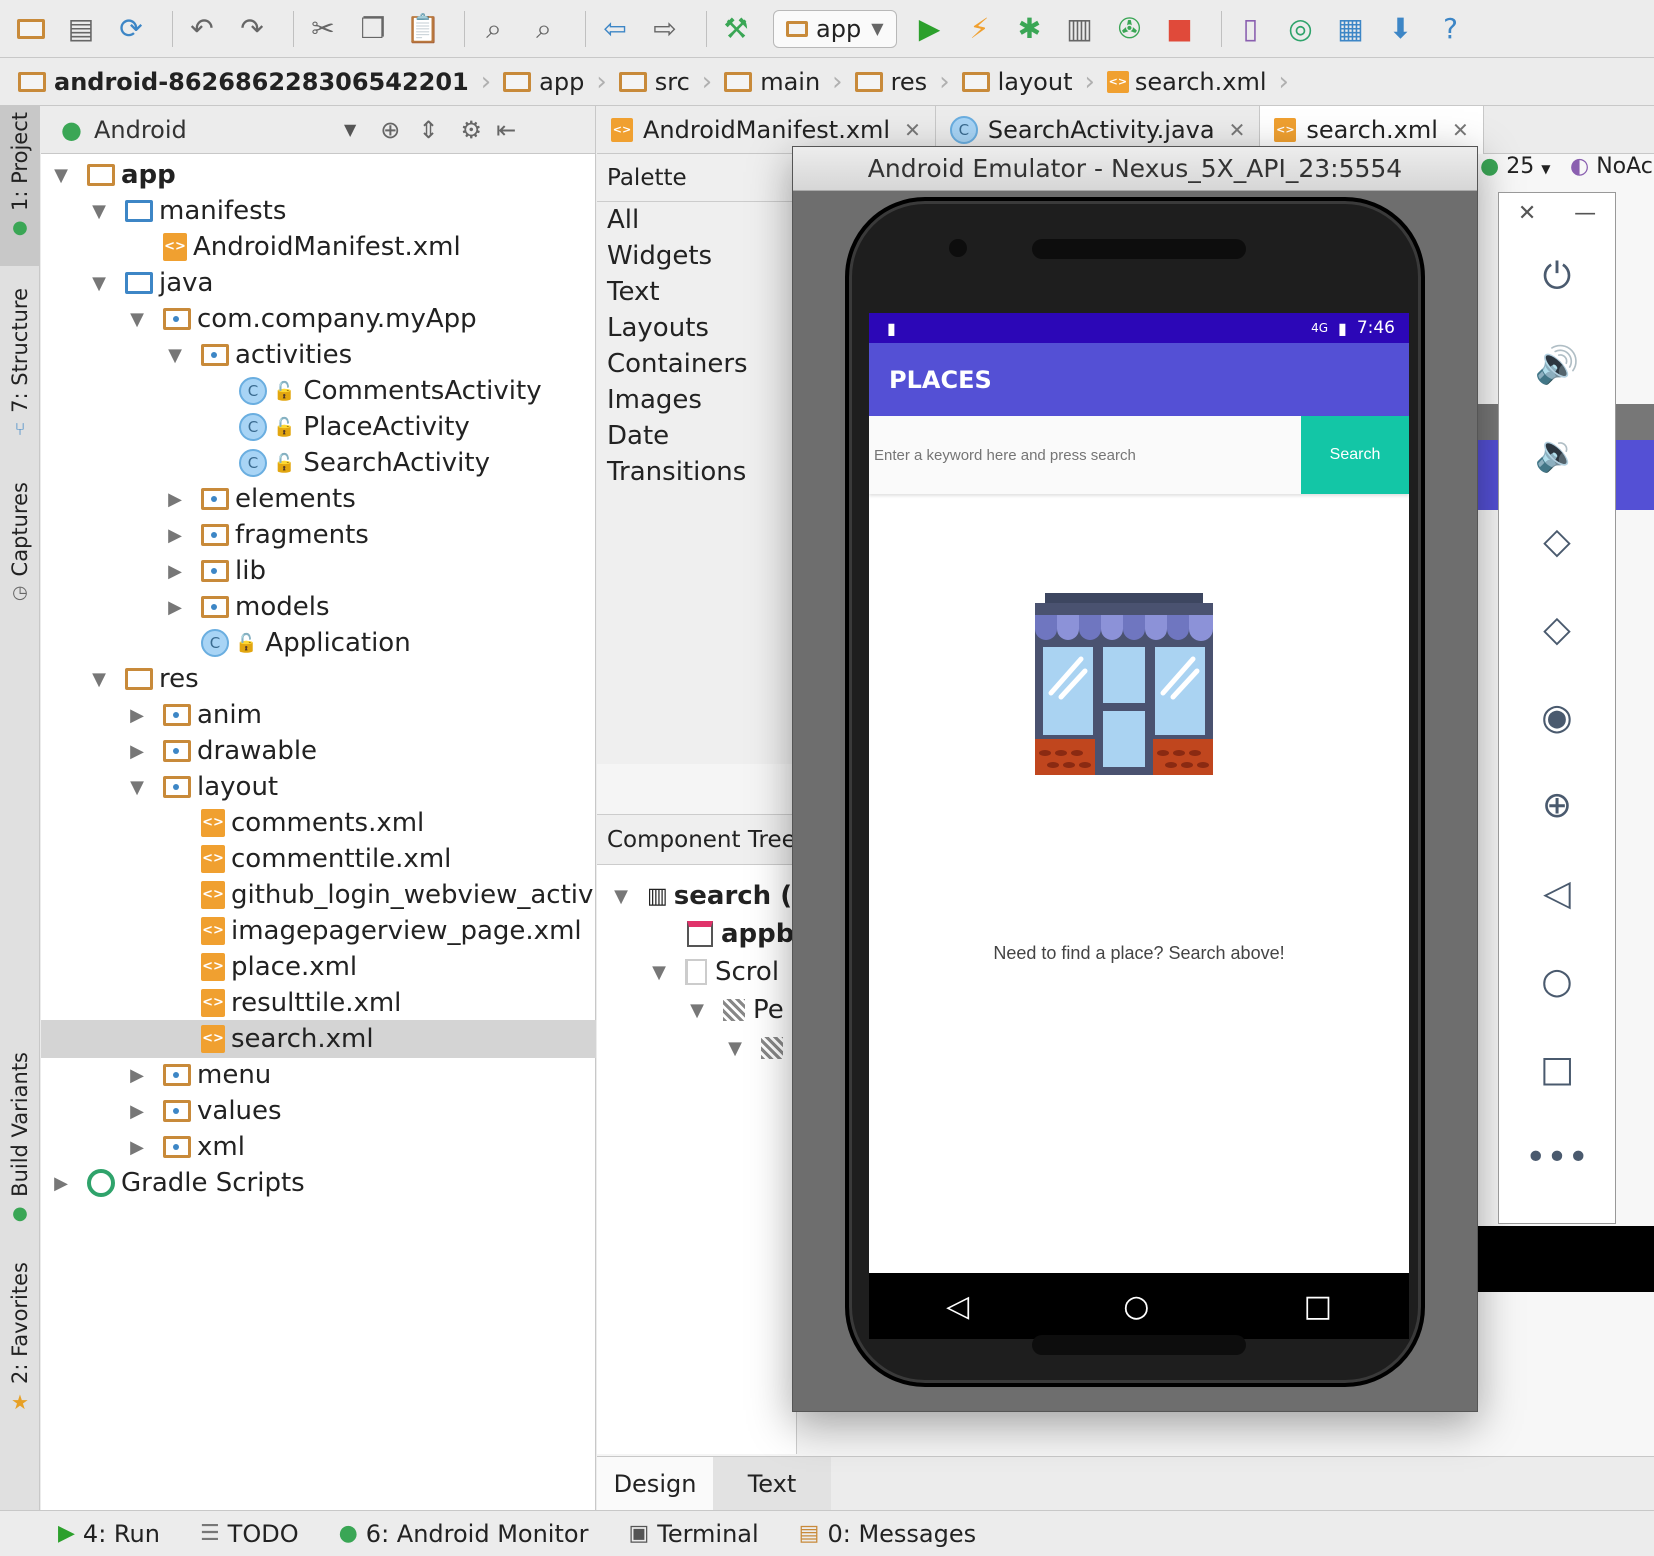 The width and height of the screenshot is (1654, 1556). Describe the element at coordinates (219, 130) in the screenshot. I see `project-view-selector: Android` at that location.